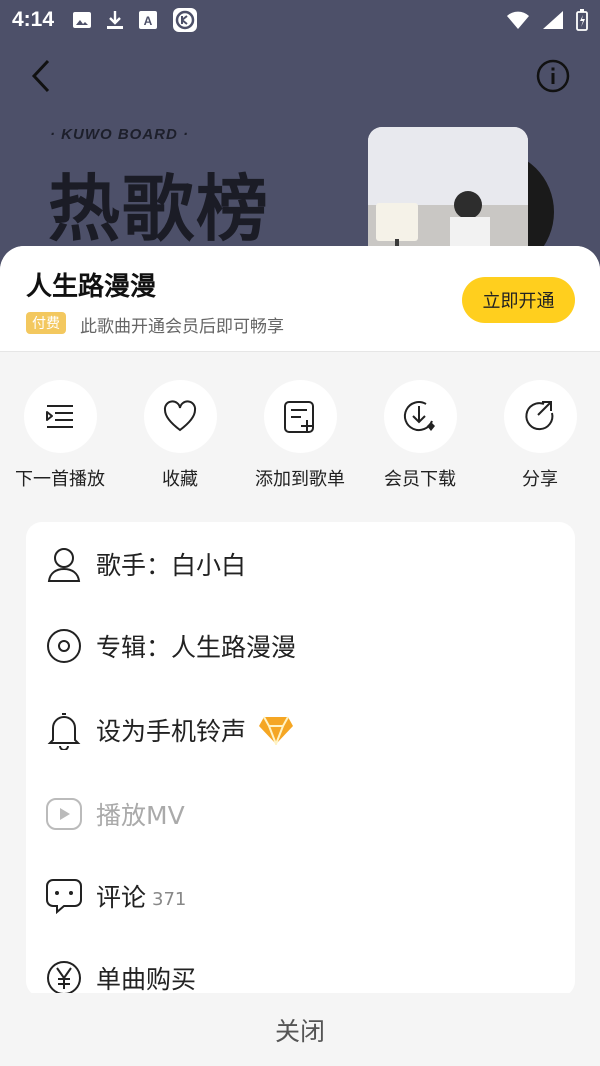  I want to click on add-to-playlist-icon, so click(300, 416).